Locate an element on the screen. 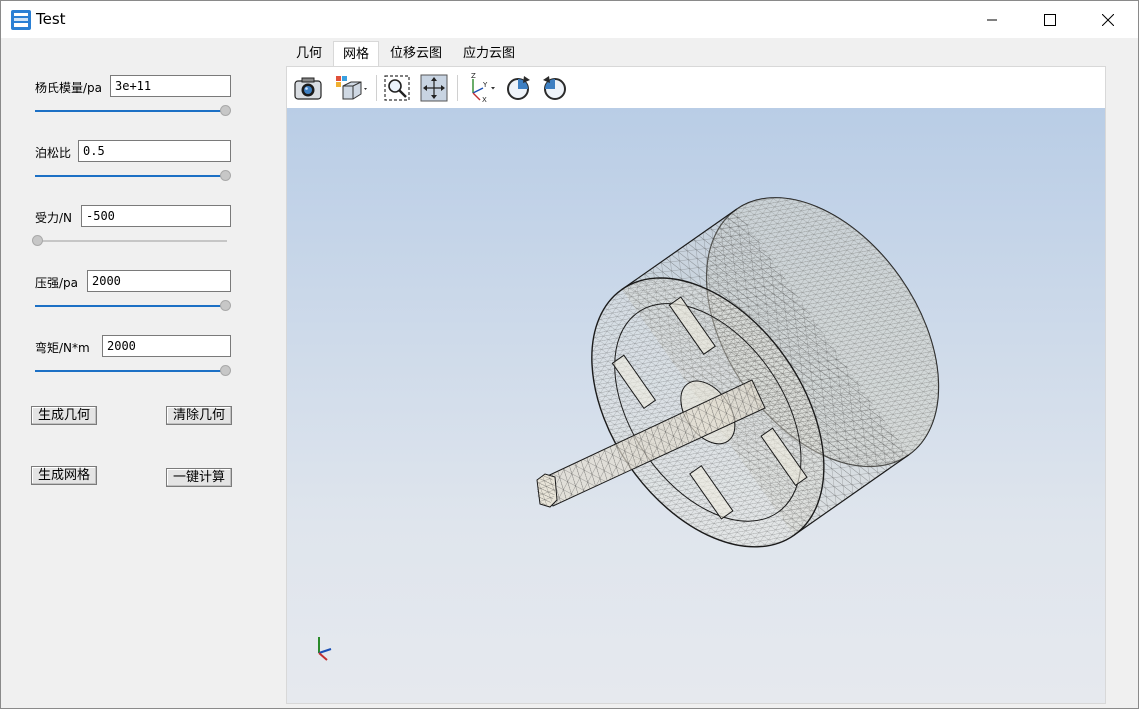 Image resolution: width=1139 pixels, height=709 pixels. minimize-button is located at coordinates (992, 19).